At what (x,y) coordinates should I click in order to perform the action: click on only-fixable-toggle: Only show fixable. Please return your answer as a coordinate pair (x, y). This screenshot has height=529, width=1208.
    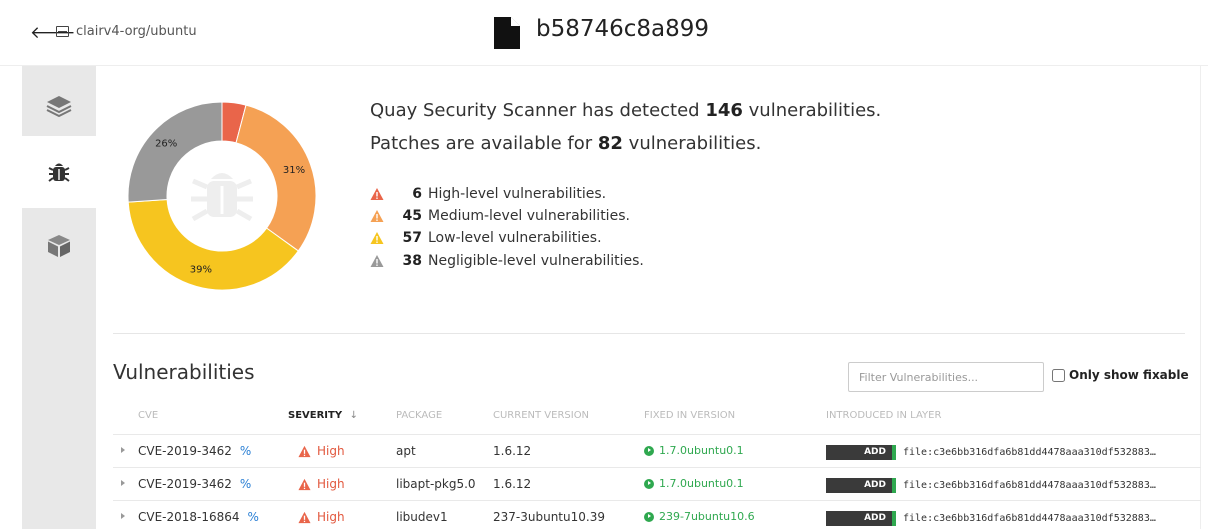
    Looking at the image, I should click on (1120, 375).